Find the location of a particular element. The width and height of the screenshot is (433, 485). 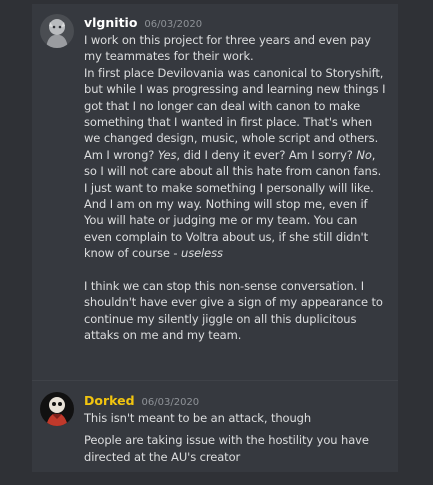

username: vlgnitio is located at coordinates (110, 22).